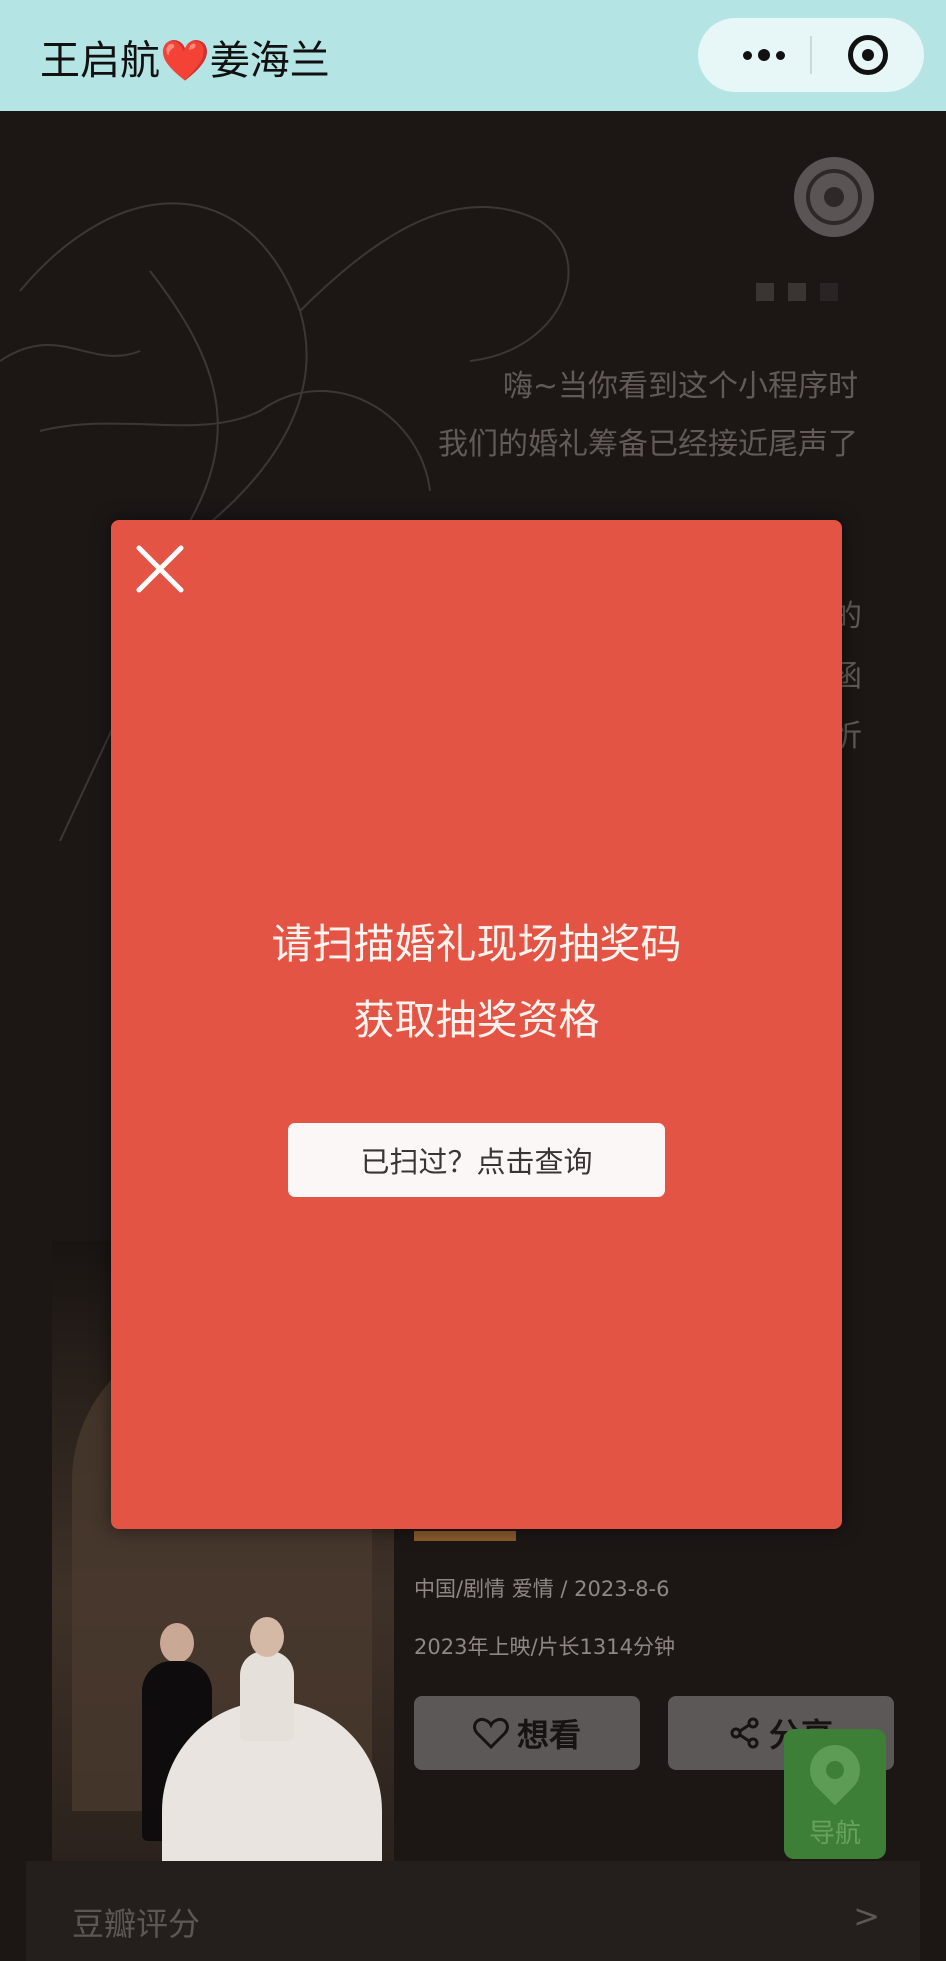  I want to click on app-title: 王启航❤️姜海兰, so click(185, 57).